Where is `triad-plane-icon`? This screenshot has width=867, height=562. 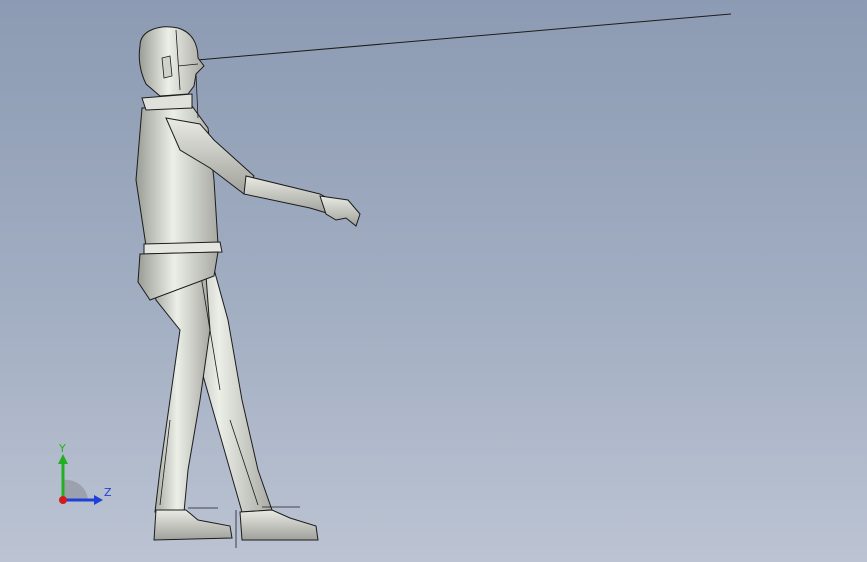
triad-plane-icon is located at coordinates (75, 489).